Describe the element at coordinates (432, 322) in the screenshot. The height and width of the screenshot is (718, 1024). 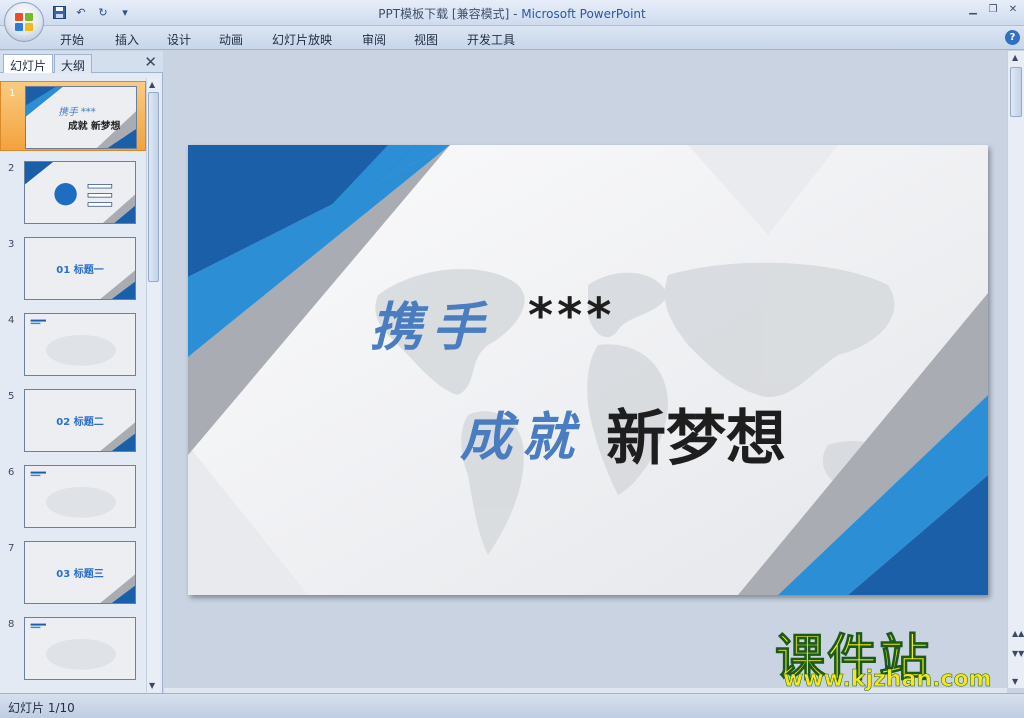
I see `slide-line1-calligraphy: 携手` at that location.